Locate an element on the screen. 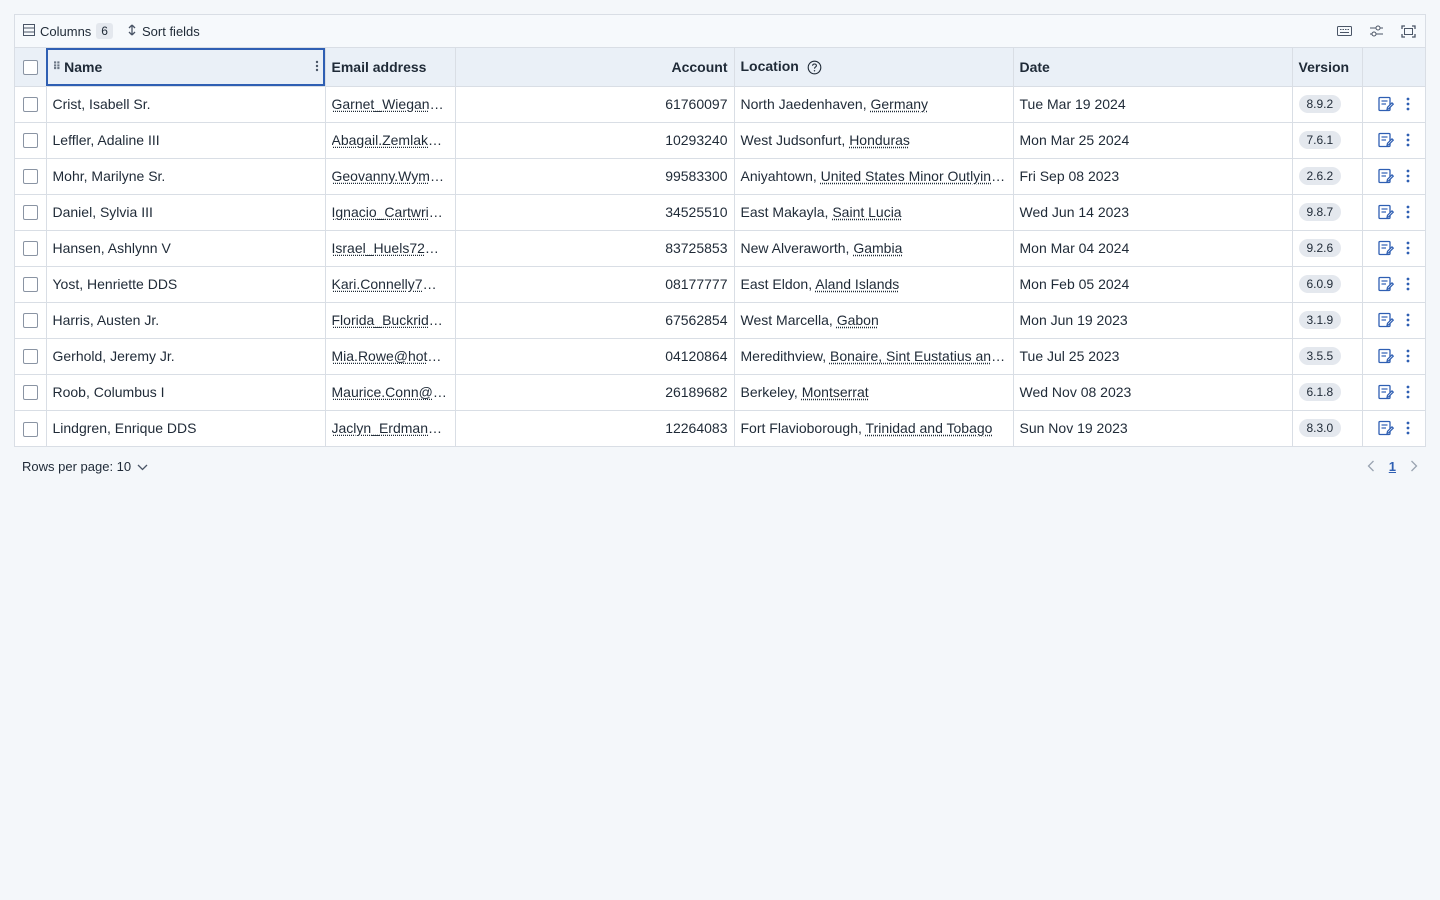 This screenshot has width=1440, height=900. location-country-link: United States Minor Outlying Islands is located at coordinates (916, 176).